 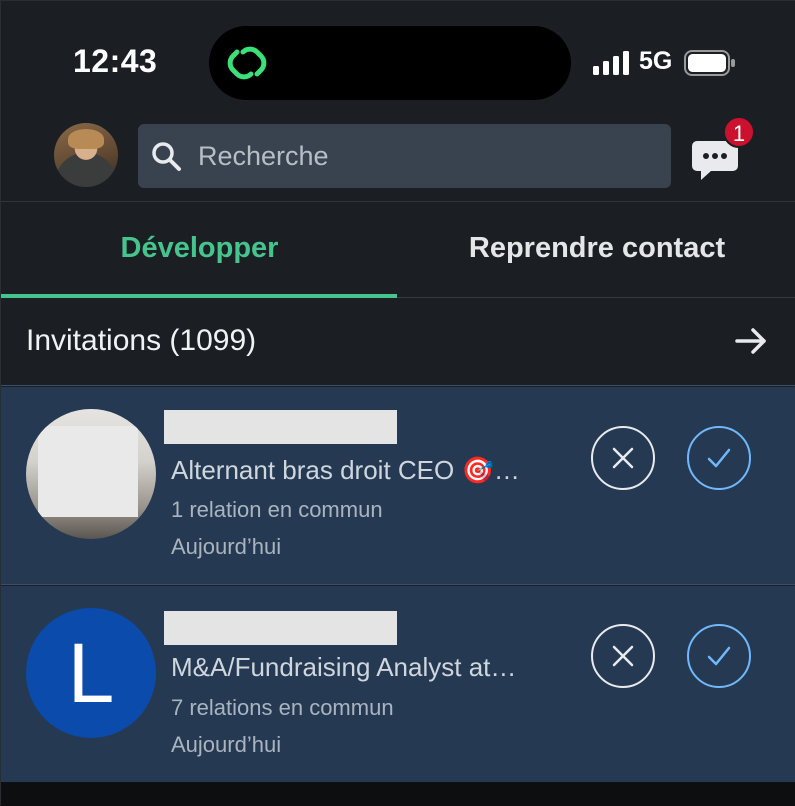 I want to click on invitations-header: Invitations (1099), so click(x=398, y=342).